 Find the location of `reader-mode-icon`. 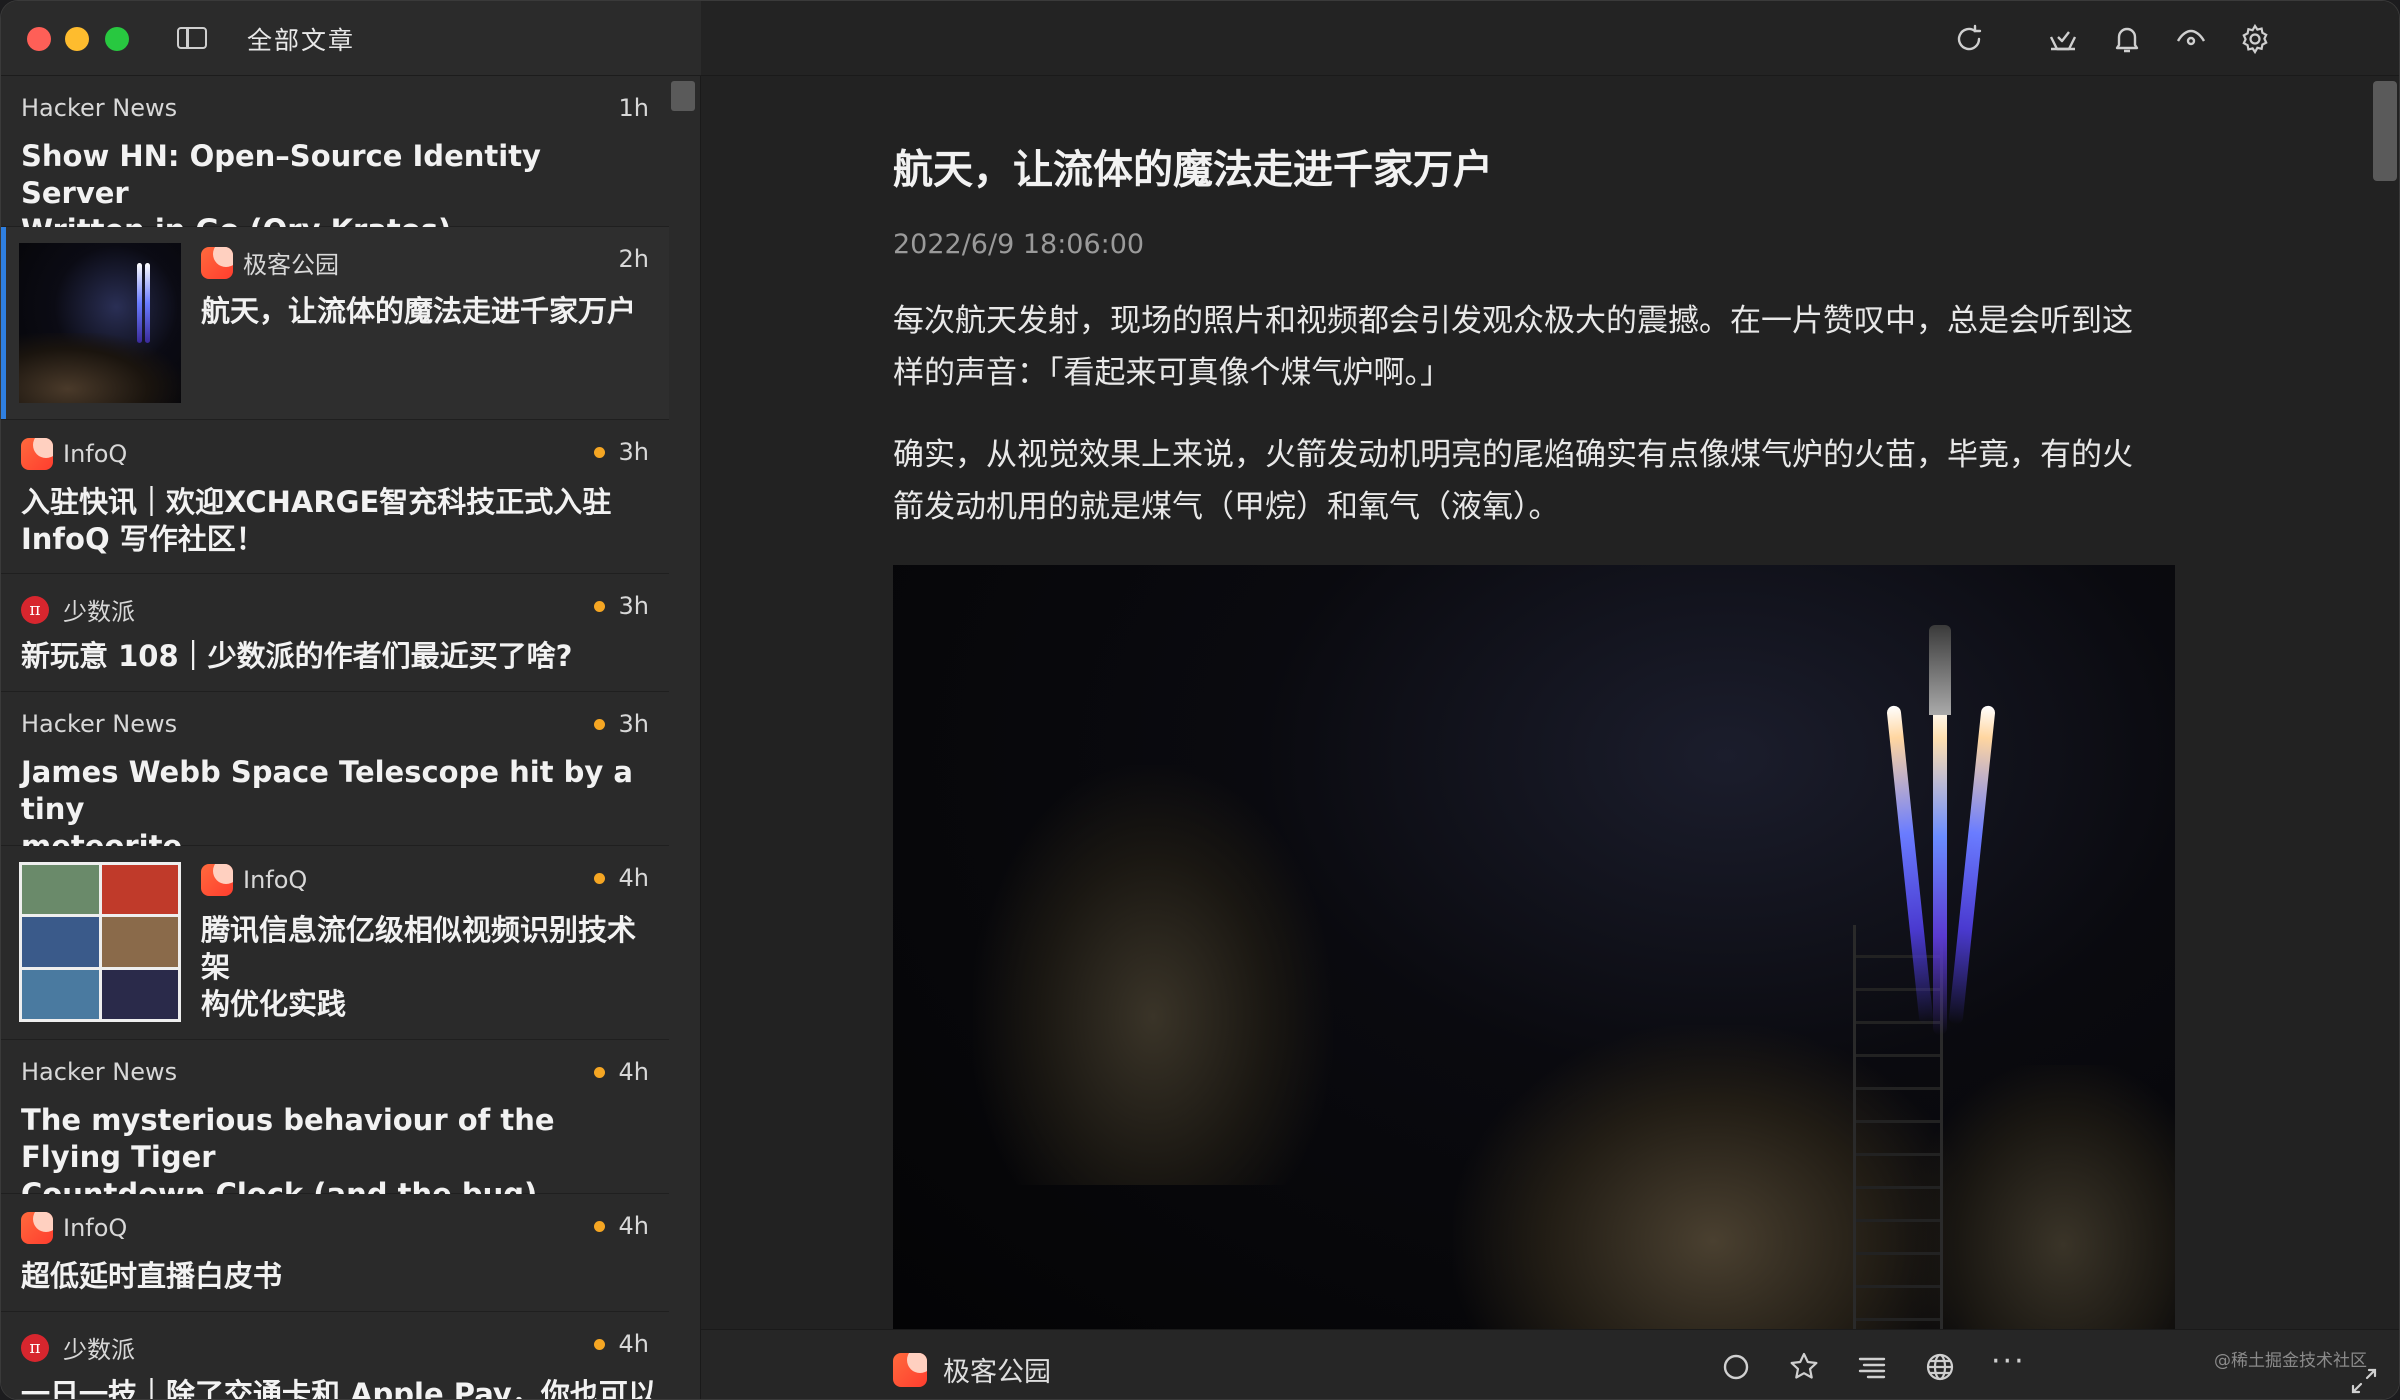

reader-mode-icon is located at coordinates (1872, 1367).